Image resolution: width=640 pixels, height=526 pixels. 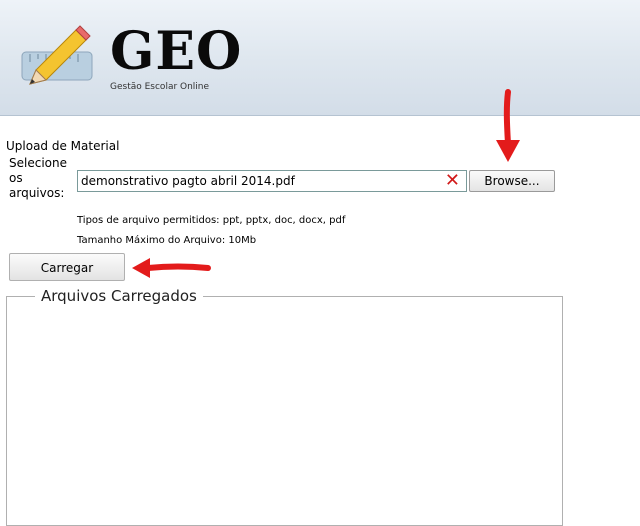 What do you see at coordinates (56, 58) in the screenshot?
I see `pencil-ruler-logo-icon` at bounding box center [56, 58].